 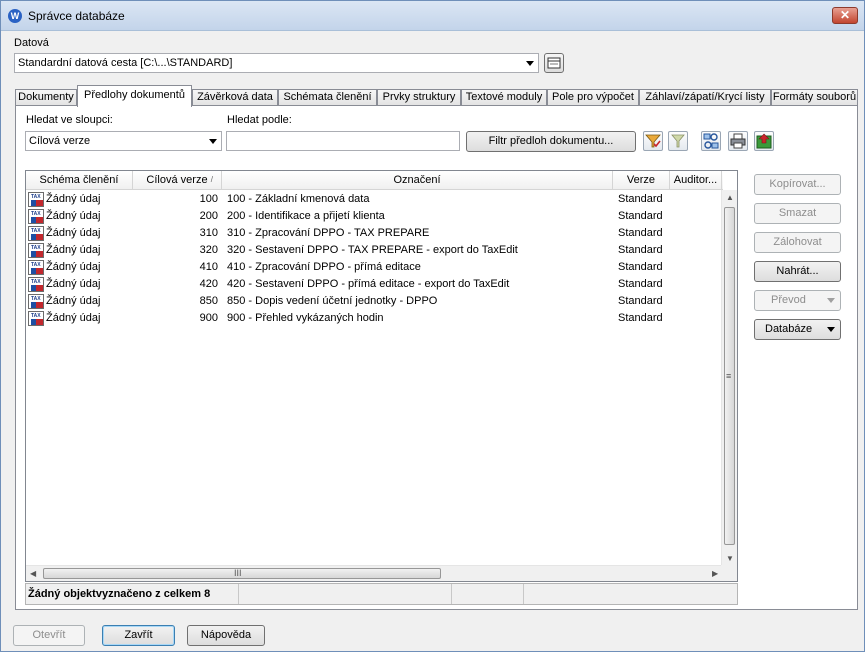 I want to click on scroll-right-icon: ▶, so click(x=715, y=573).